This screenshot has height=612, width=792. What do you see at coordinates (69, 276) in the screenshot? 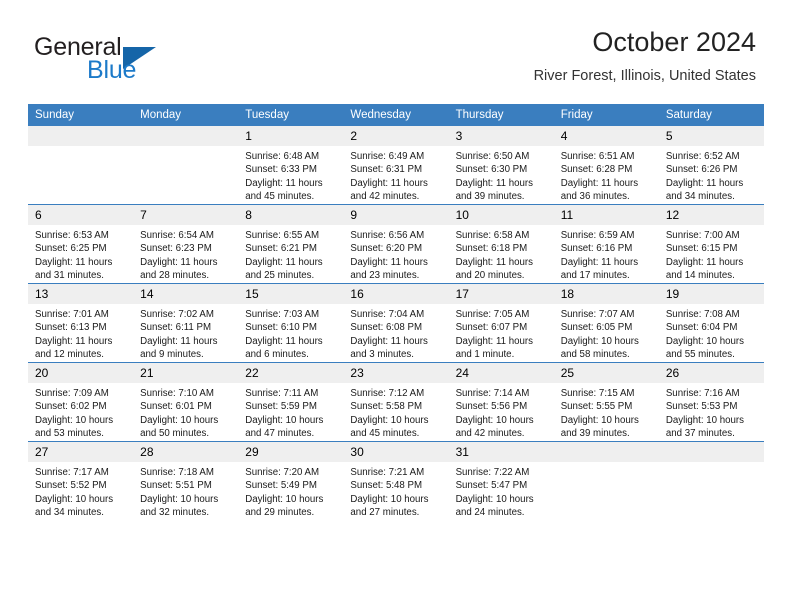
I see `daylight-text-line2: and 31 minutes.` at bounding box center [69, 276].